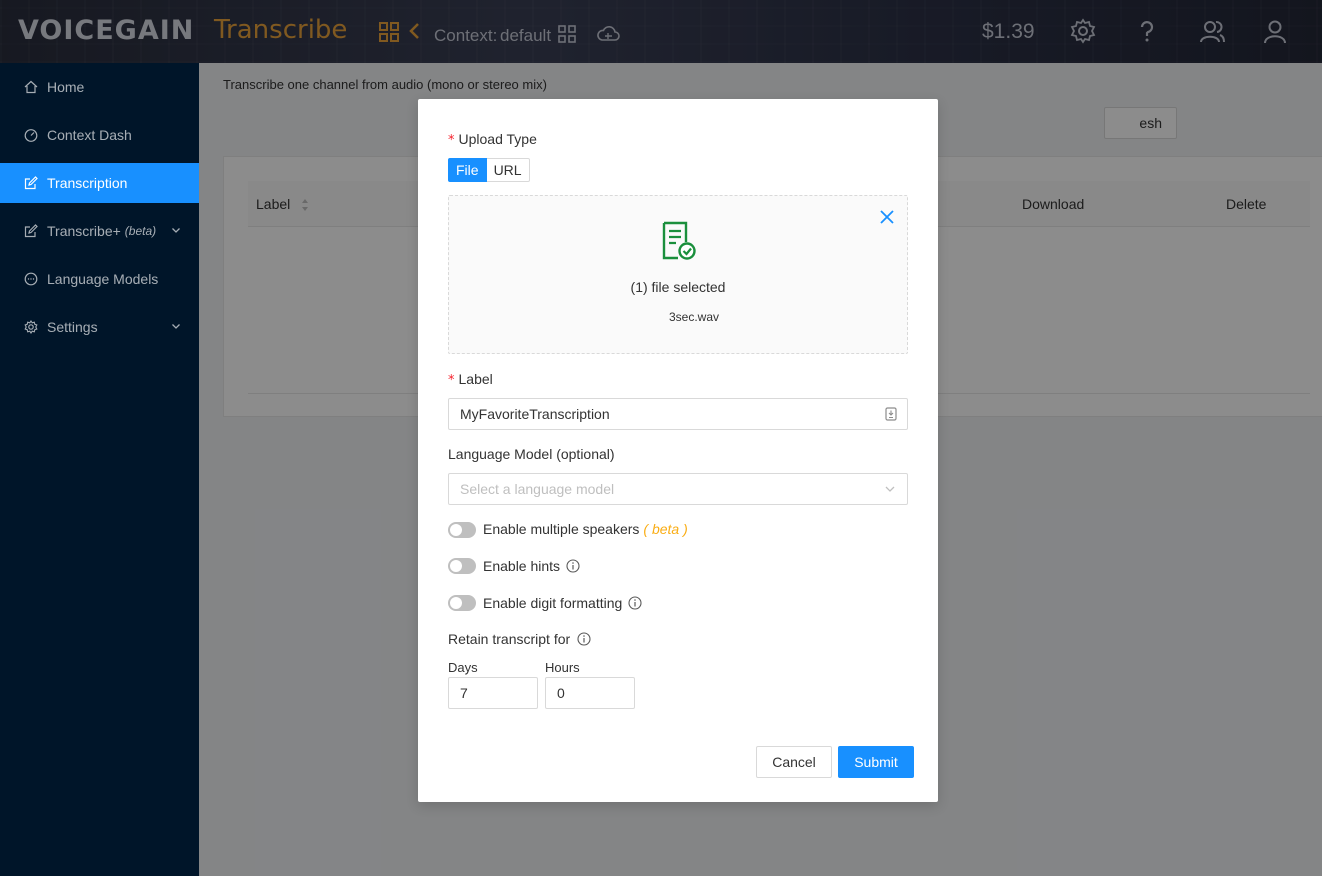  What do you see at coordinates (508, 170) in the screenshot?
I see `upload-type-url-button: URL` at bounding box center [508, 170].